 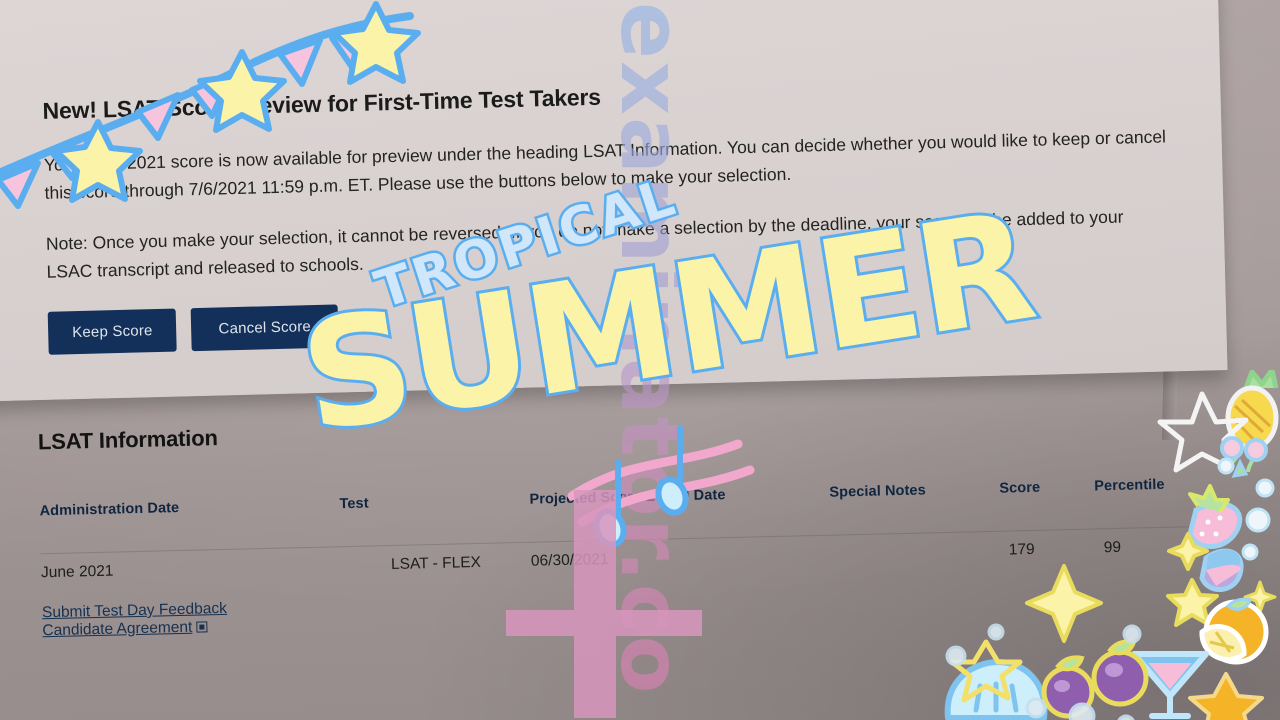 I want to click on cell-percentile: 99, so click(x=1155, y=542).